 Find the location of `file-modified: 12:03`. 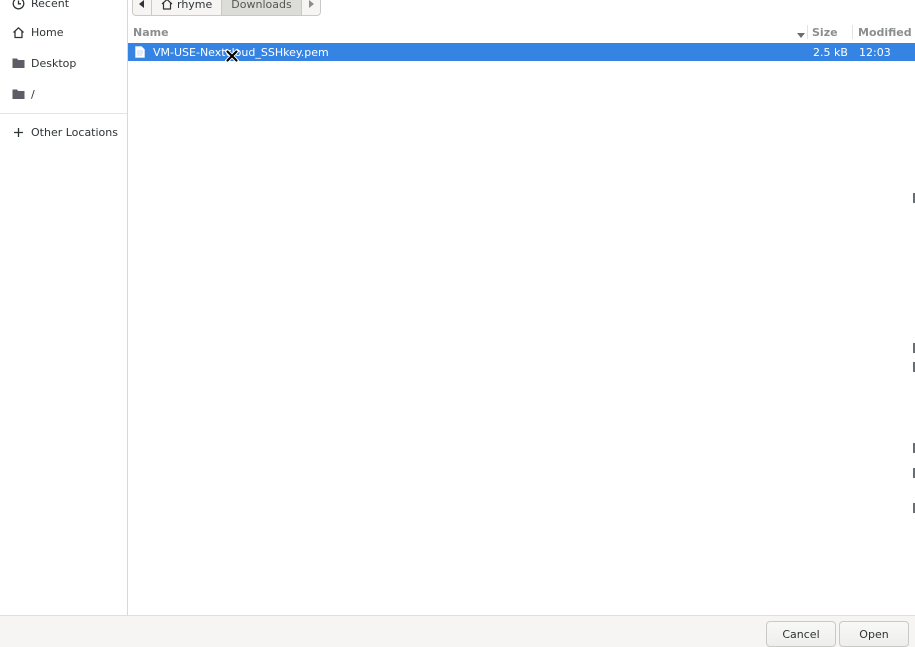

file-modified: 12:03 is located at coordinates (875, 52).